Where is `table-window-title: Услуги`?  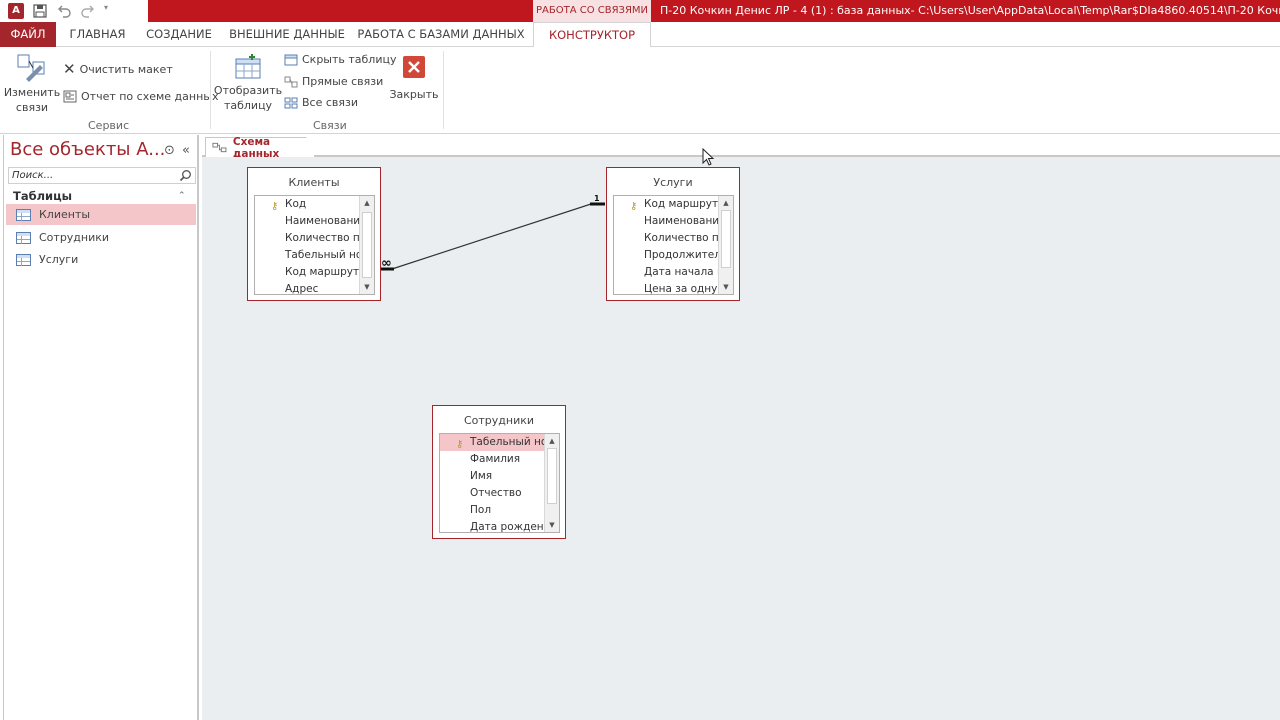 table-window-title: Услуги is located at coordinates (673, 182).